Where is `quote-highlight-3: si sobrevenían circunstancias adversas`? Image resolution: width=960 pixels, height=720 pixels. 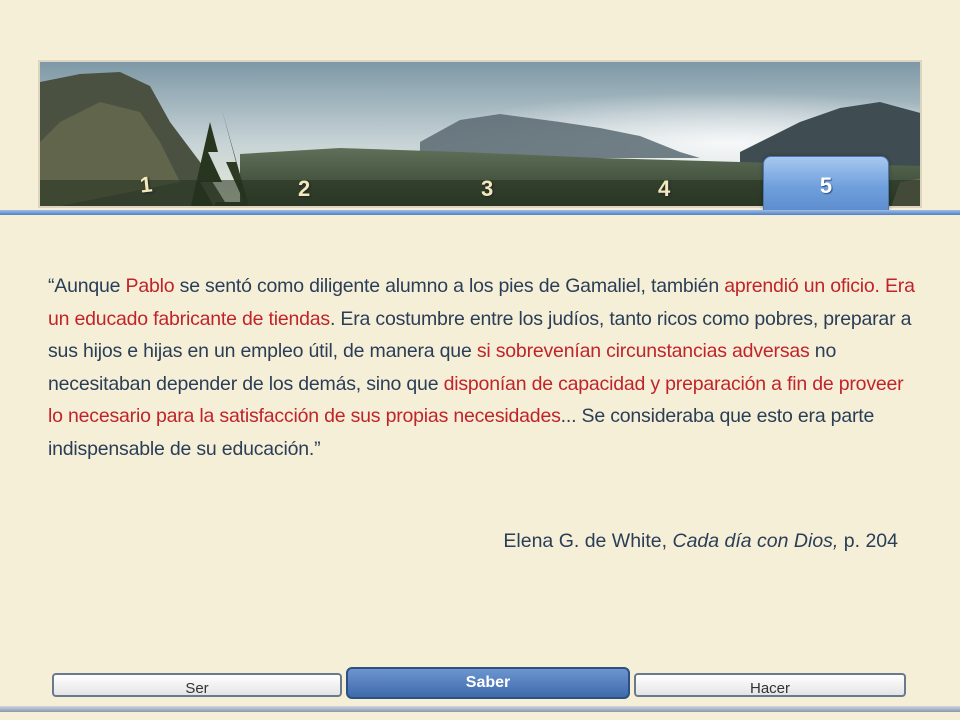
quote-highlight-3: si sobrevenían circunstancias adversas is located at coordinates (643, 351).